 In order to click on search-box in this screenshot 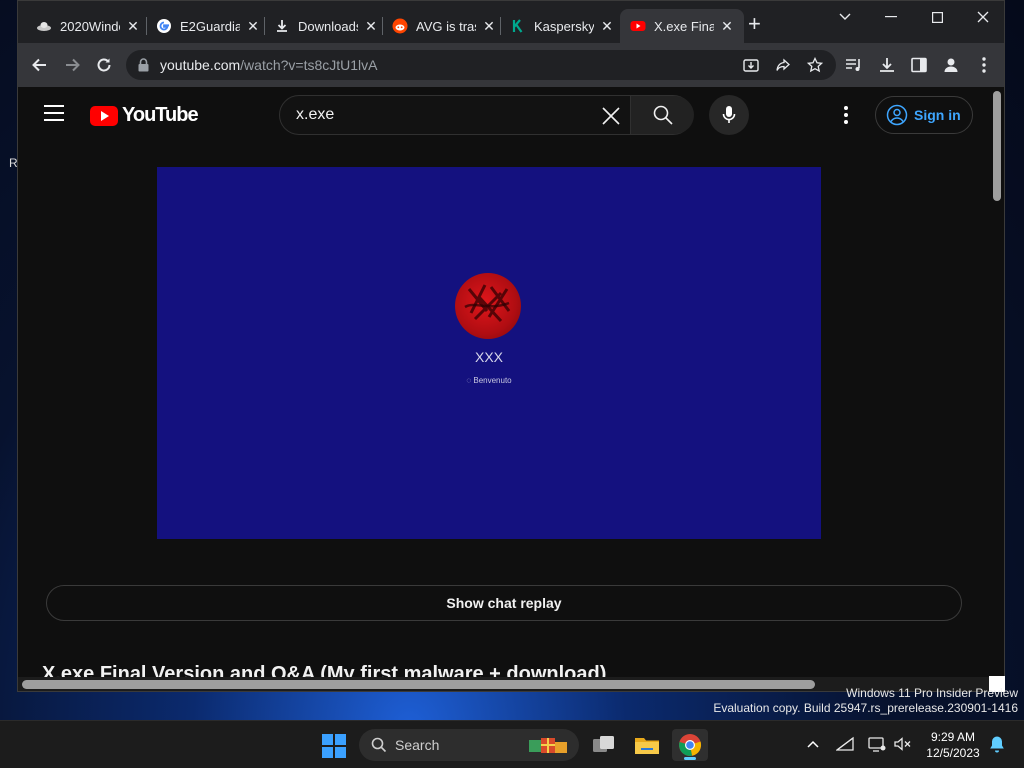, I will do `click(486, 115)`.